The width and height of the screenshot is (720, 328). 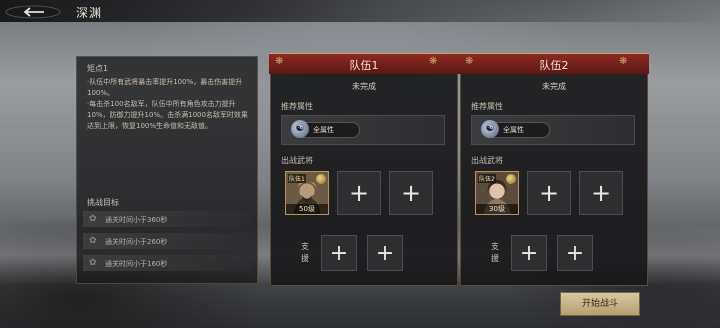 I want to click on start-battle-button: 开始战斗, so click(x=600, y=304).